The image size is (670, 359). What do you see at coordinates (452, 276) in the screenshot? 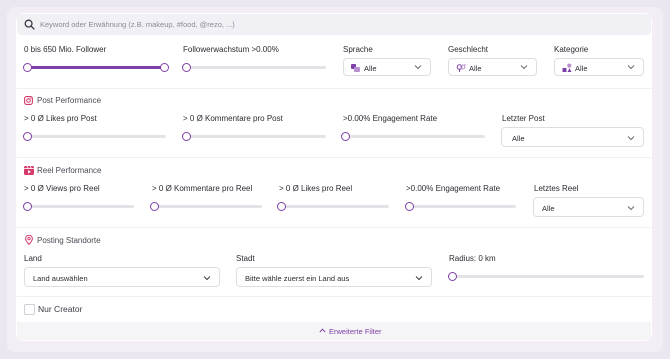
I see `radius-slider-handle` at bounding box center [452, 276].